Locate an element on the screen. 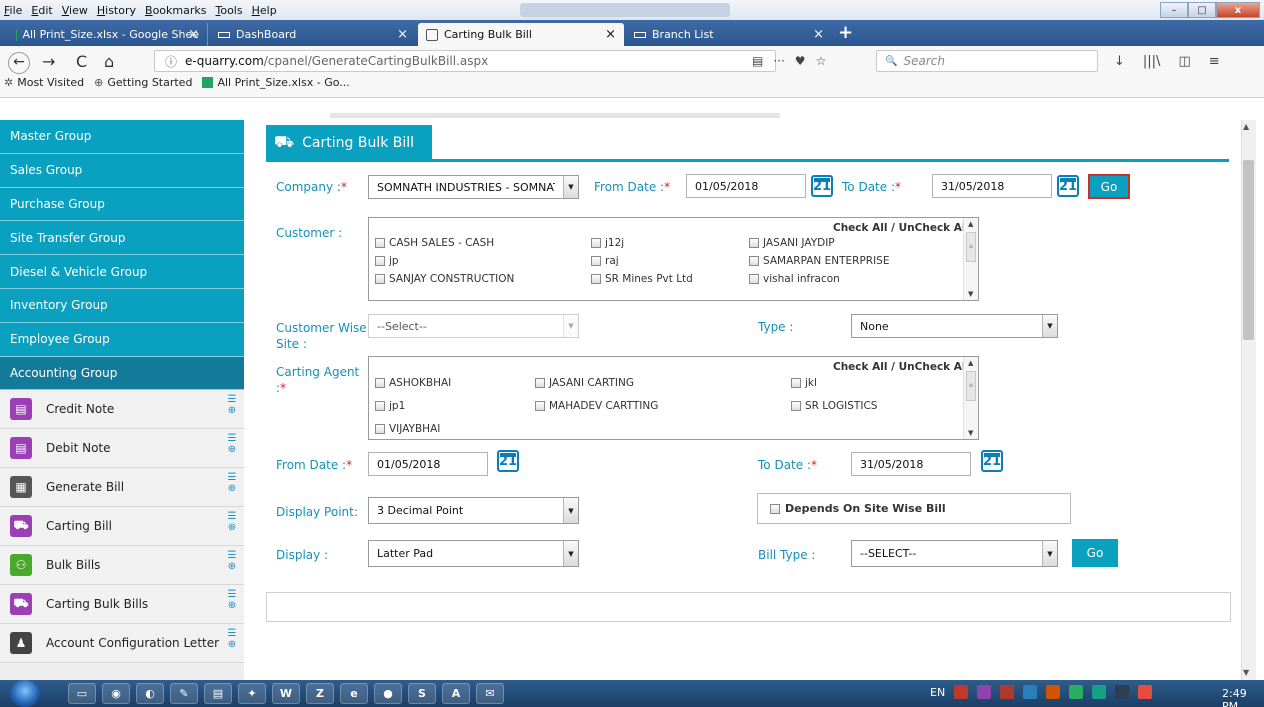 This screenshot has height=707, width=1264. tab-dashboard: DashBoard × is located at coordinates (313, 34).